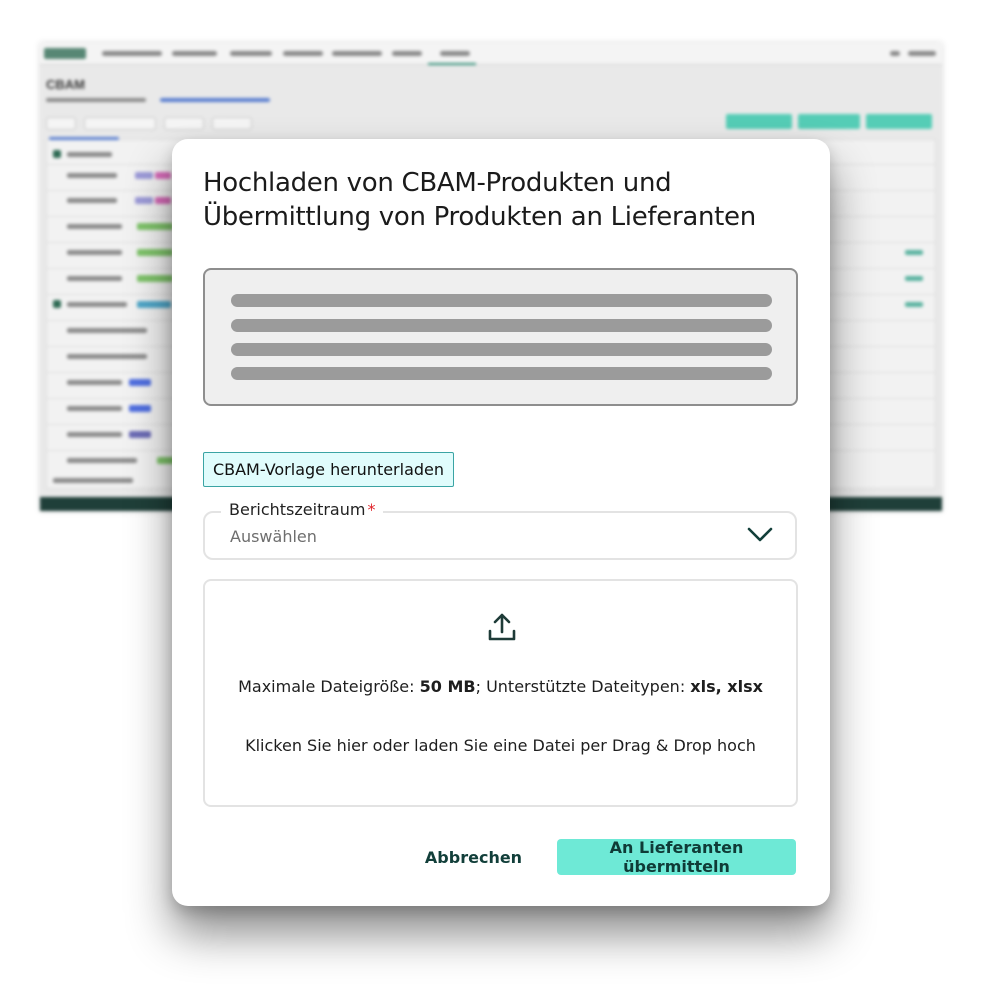  What do you see at coordinates (502, 627) in the screenshot?
I see `upload-icon` at bounding box center [502, 627].